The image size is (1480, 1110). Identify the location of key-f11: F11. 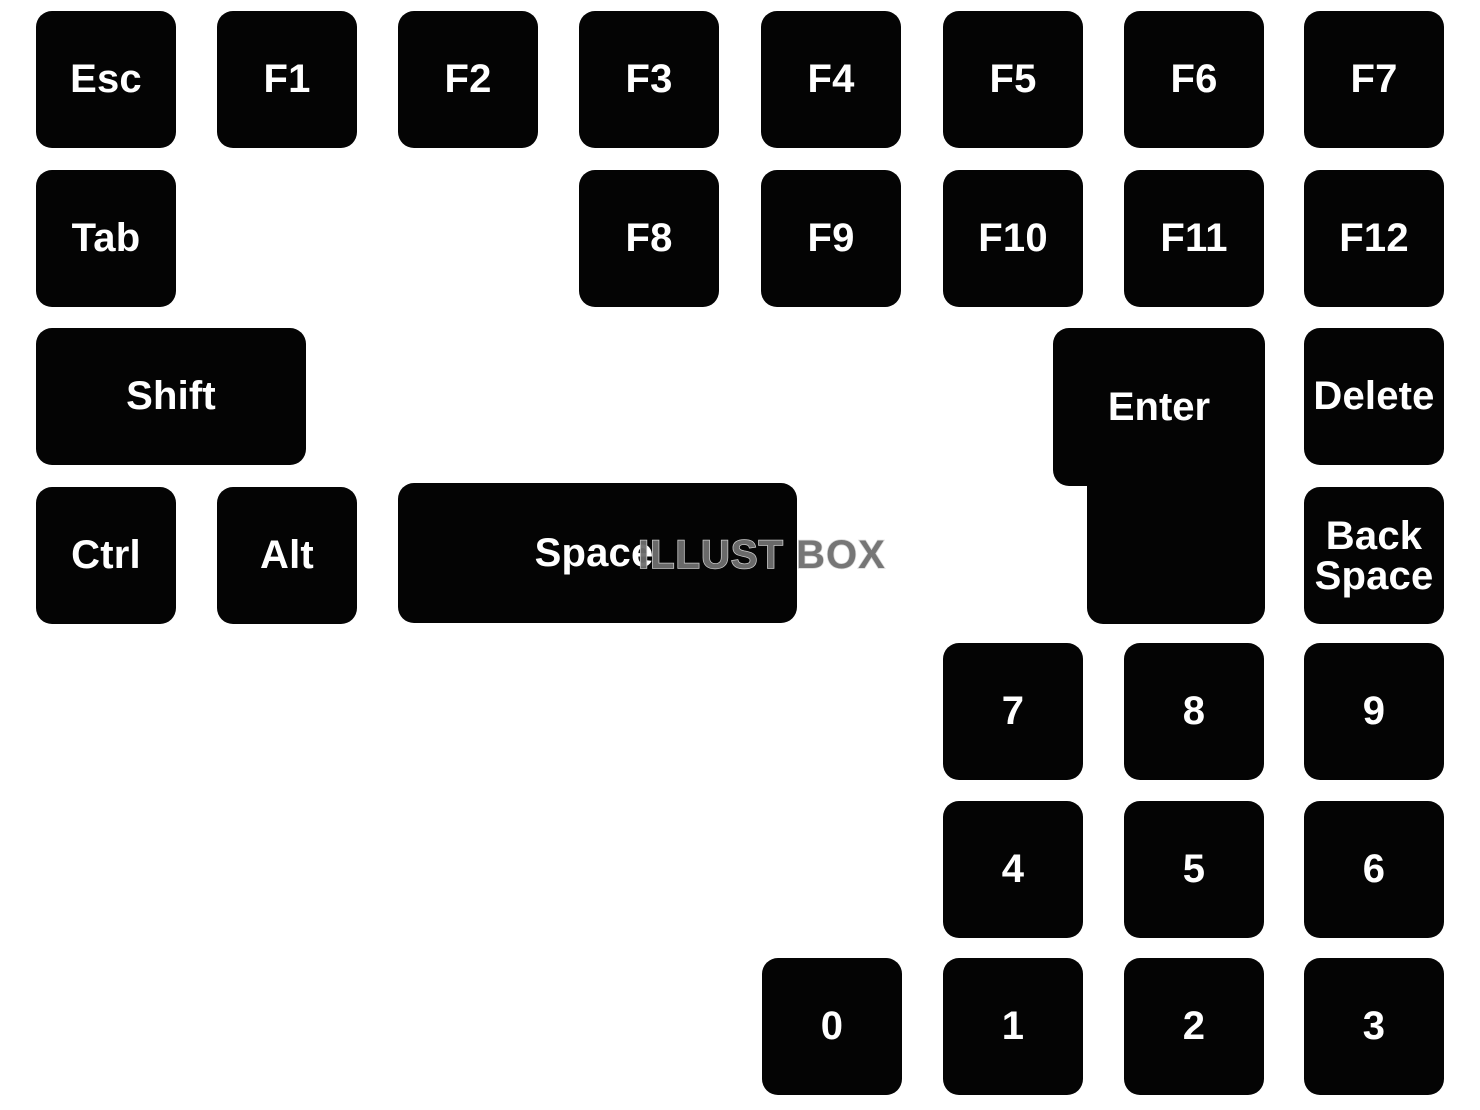
(1194, 238).